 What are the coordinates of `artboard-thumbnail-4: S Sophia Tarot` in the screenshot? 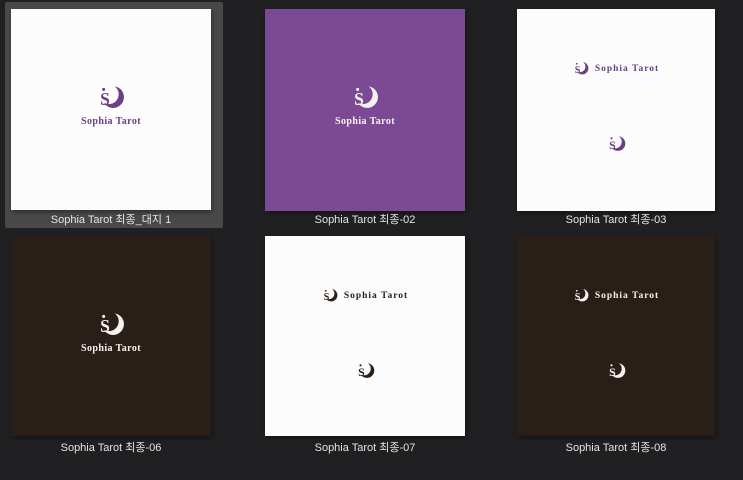 It's located at (111, 336).